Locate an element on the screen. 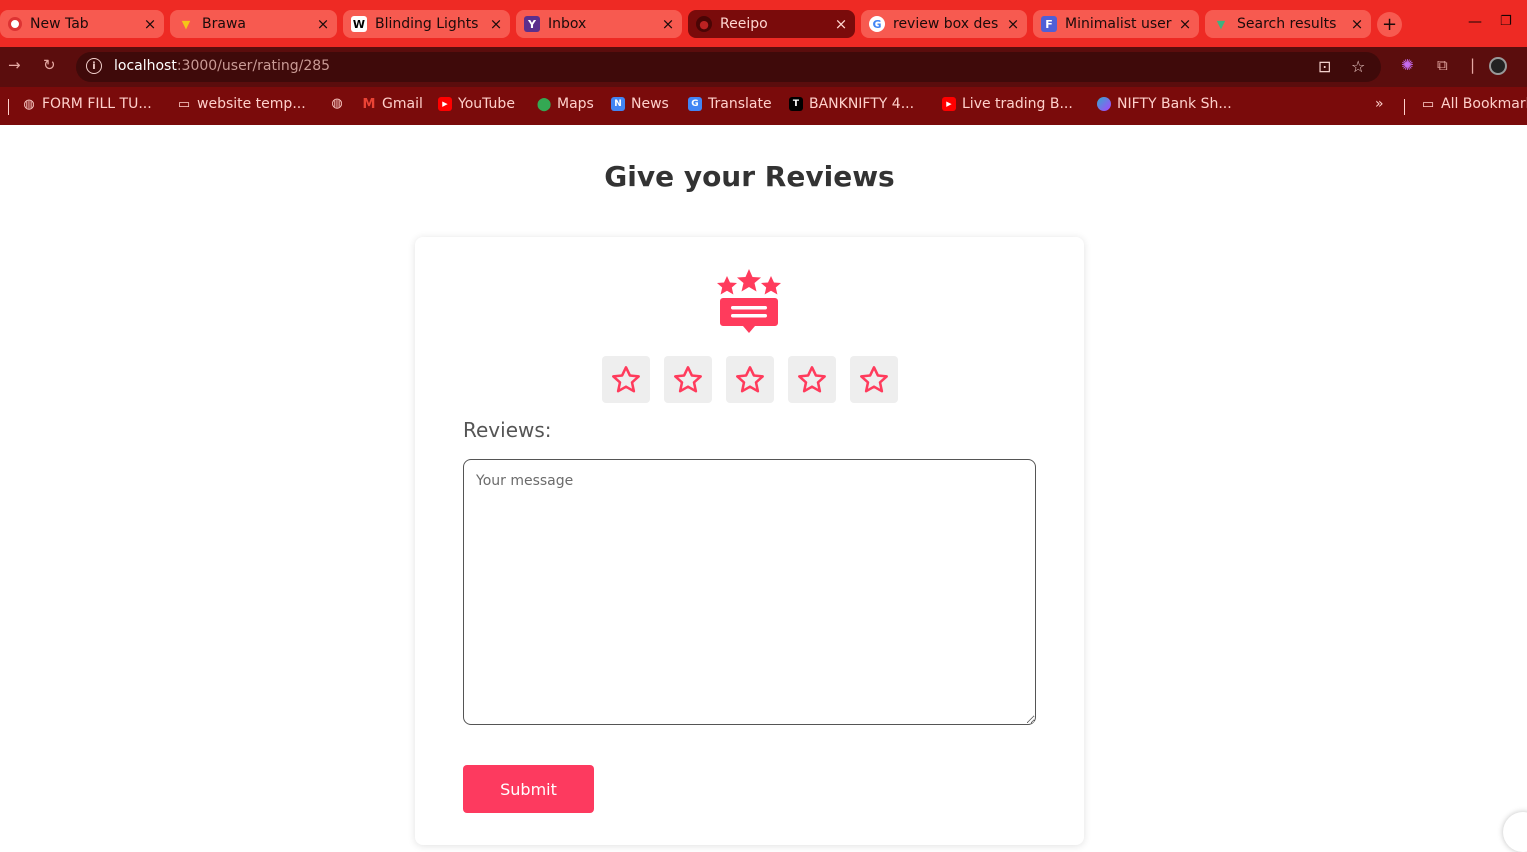 This screenshot has height=852, width=1527. bookmark-label: YouTube is located at coordinates (486, 104).